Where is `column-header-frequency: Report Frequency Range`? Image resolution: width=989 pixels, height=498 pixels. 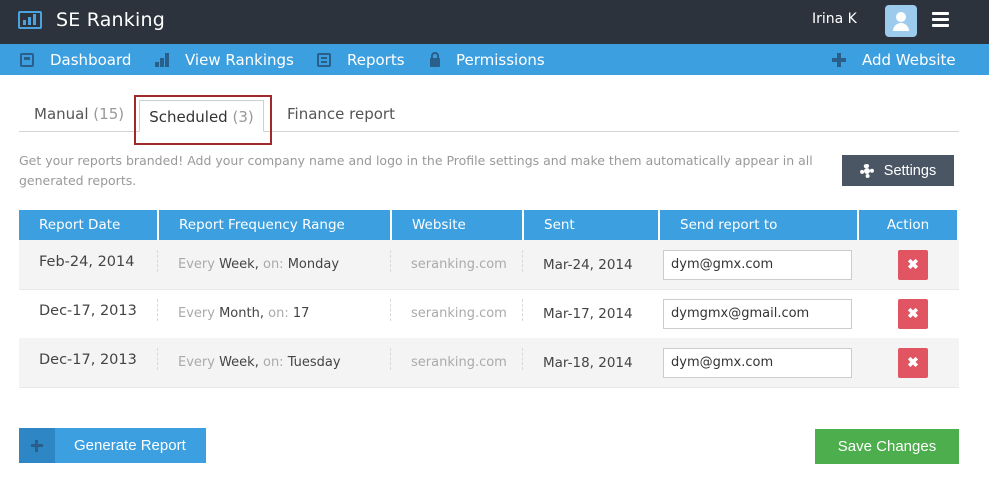 column-header-frequency: Report Frequency Range is located at coordinates (274, 225).